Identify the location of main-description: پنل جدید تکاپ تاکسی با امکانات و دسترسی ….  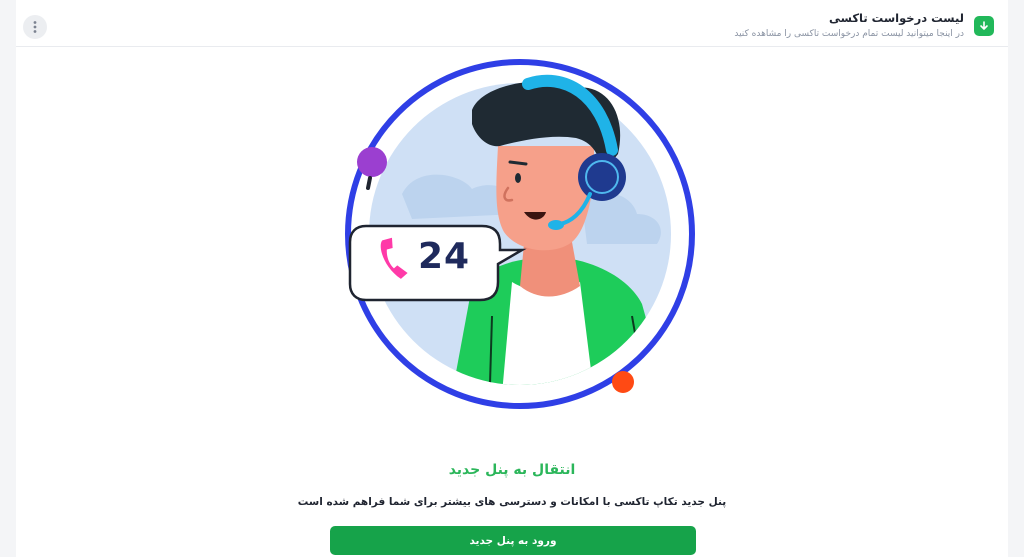
(512, 502).